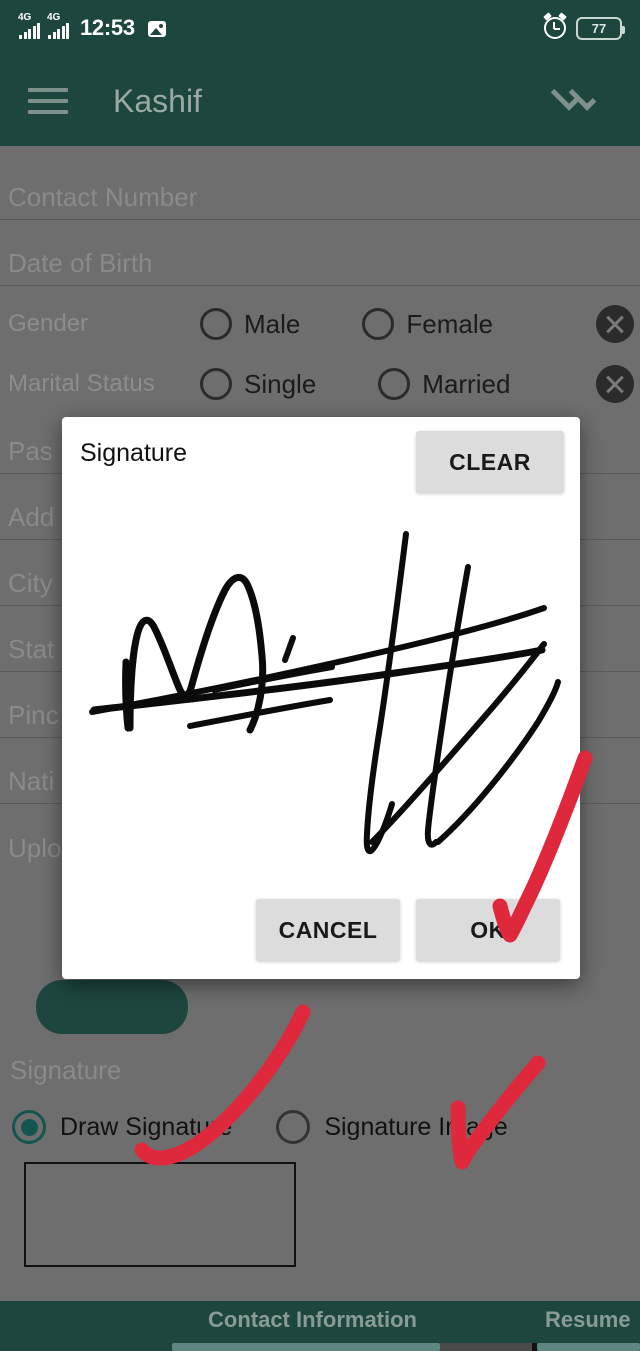  I want to click on radio-option-draw-signature: Draw Signature, so click(122, 1127).